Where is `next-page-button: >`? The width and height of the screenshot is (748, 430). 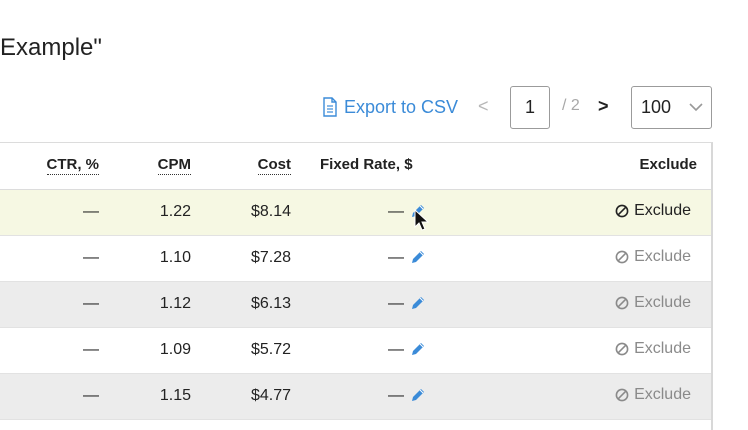 next-page-button: > is located at coordinates (603, 106).